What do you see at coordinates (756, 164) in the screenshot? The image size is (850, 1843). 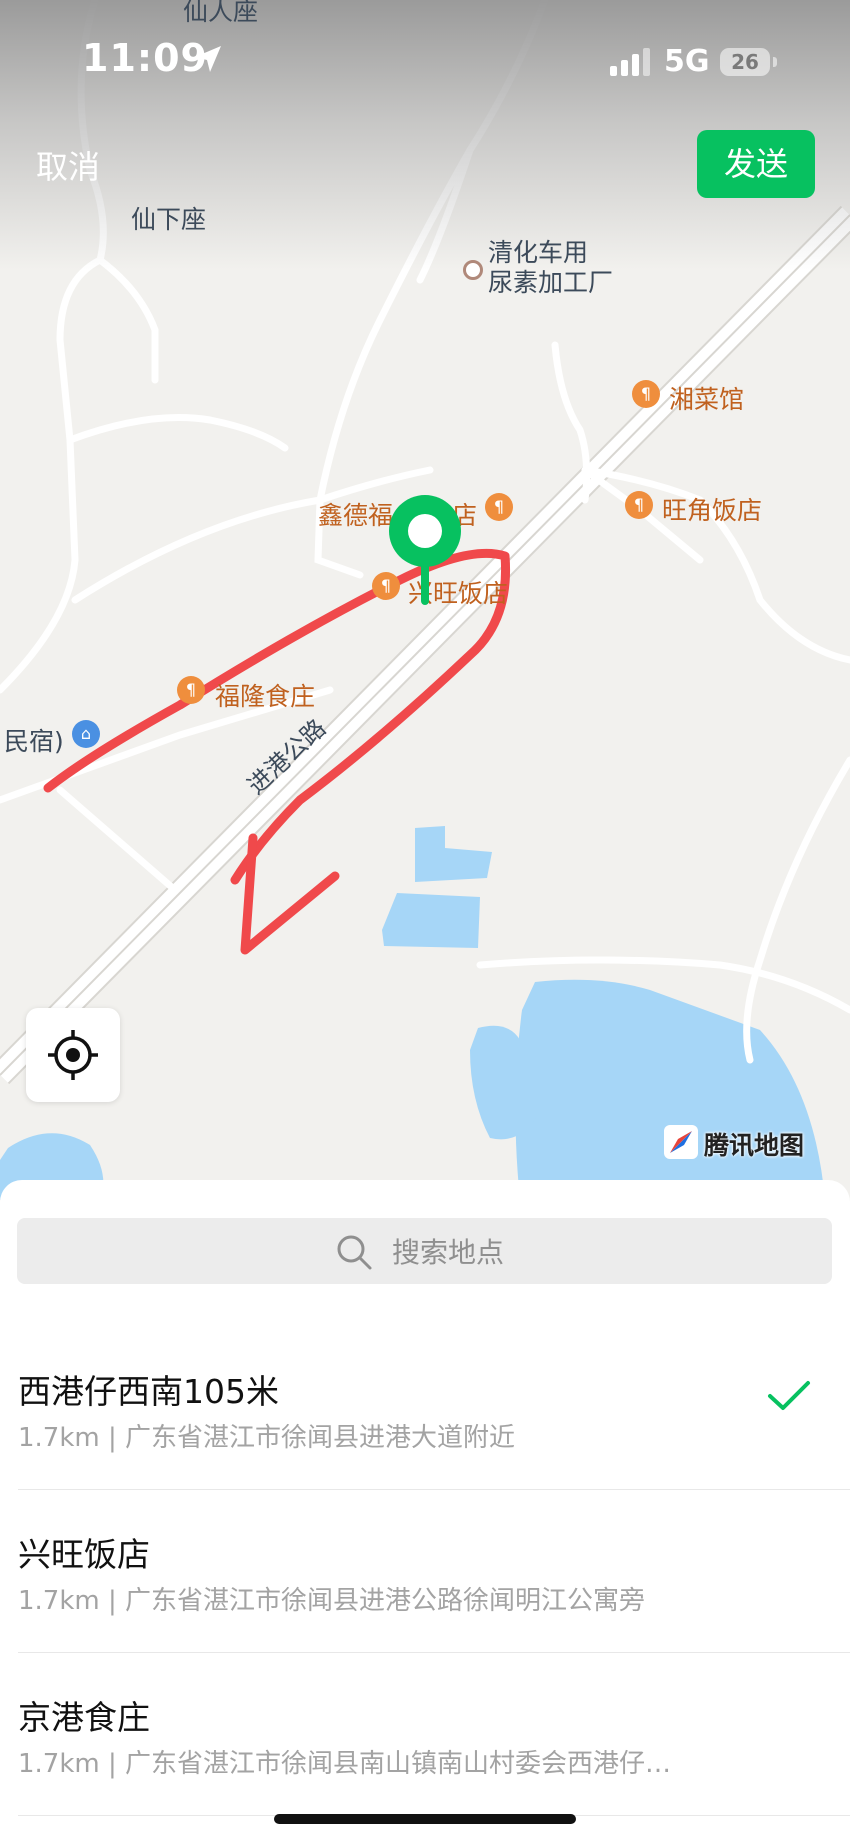 I see `send-button: 发送` at bounding box center [756, 164].